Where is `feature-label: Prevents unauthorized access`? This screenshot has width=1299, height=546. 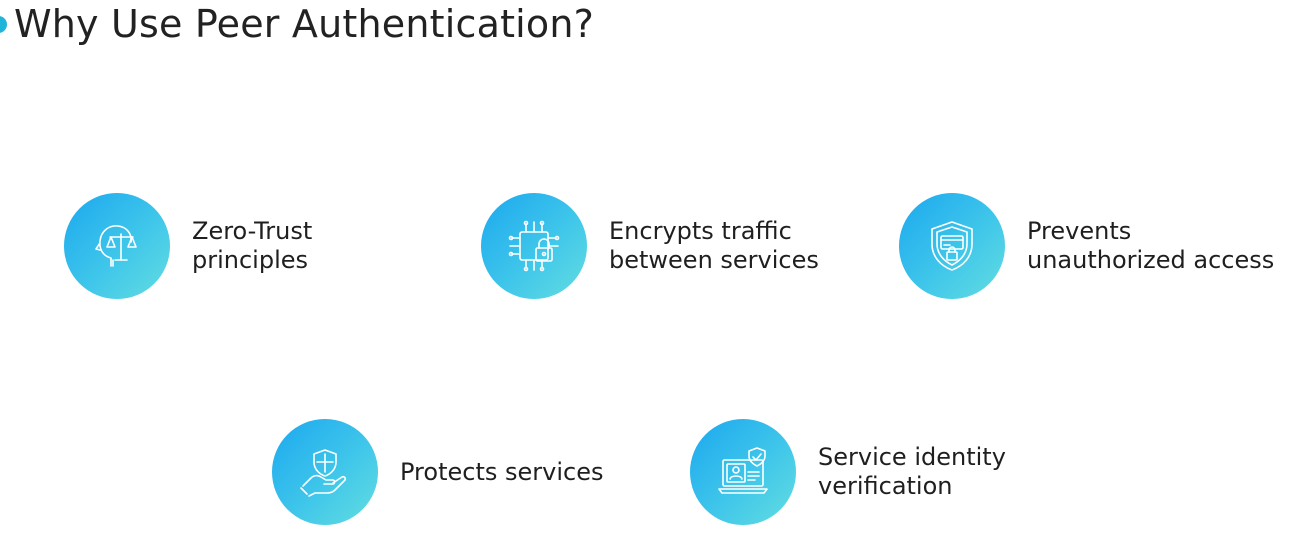 feature-label: Prevents unauthorized access is located at coordinates (1150, 246).